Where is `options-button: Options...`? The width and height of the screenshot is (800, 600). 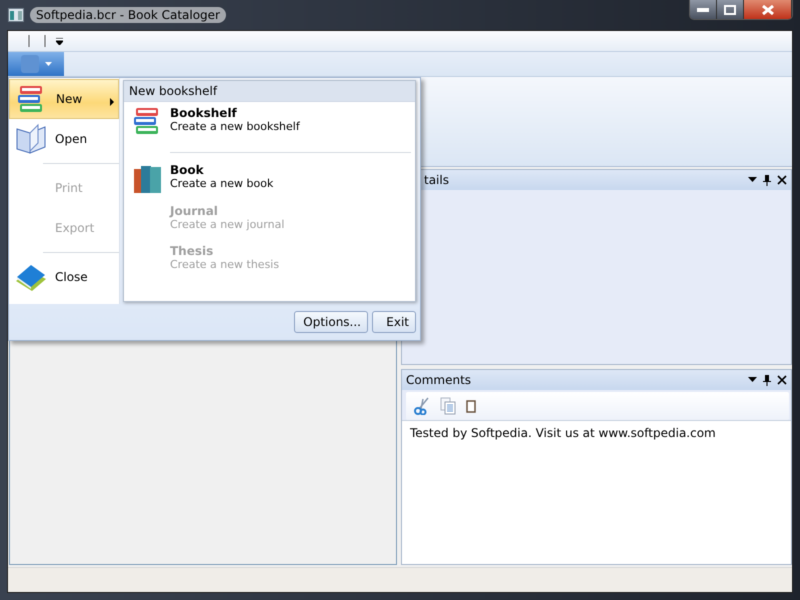 options-button: Options... is located at coordinates (331, 322).